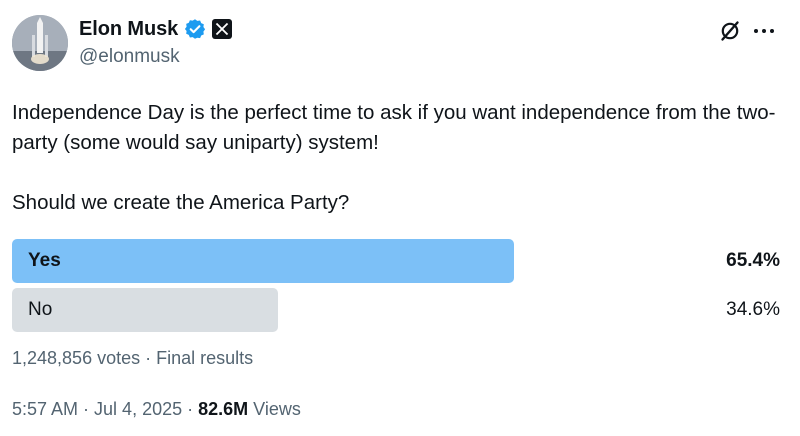  I want to click on tweet-date: Jul 4, 2025, so click(138, 409).